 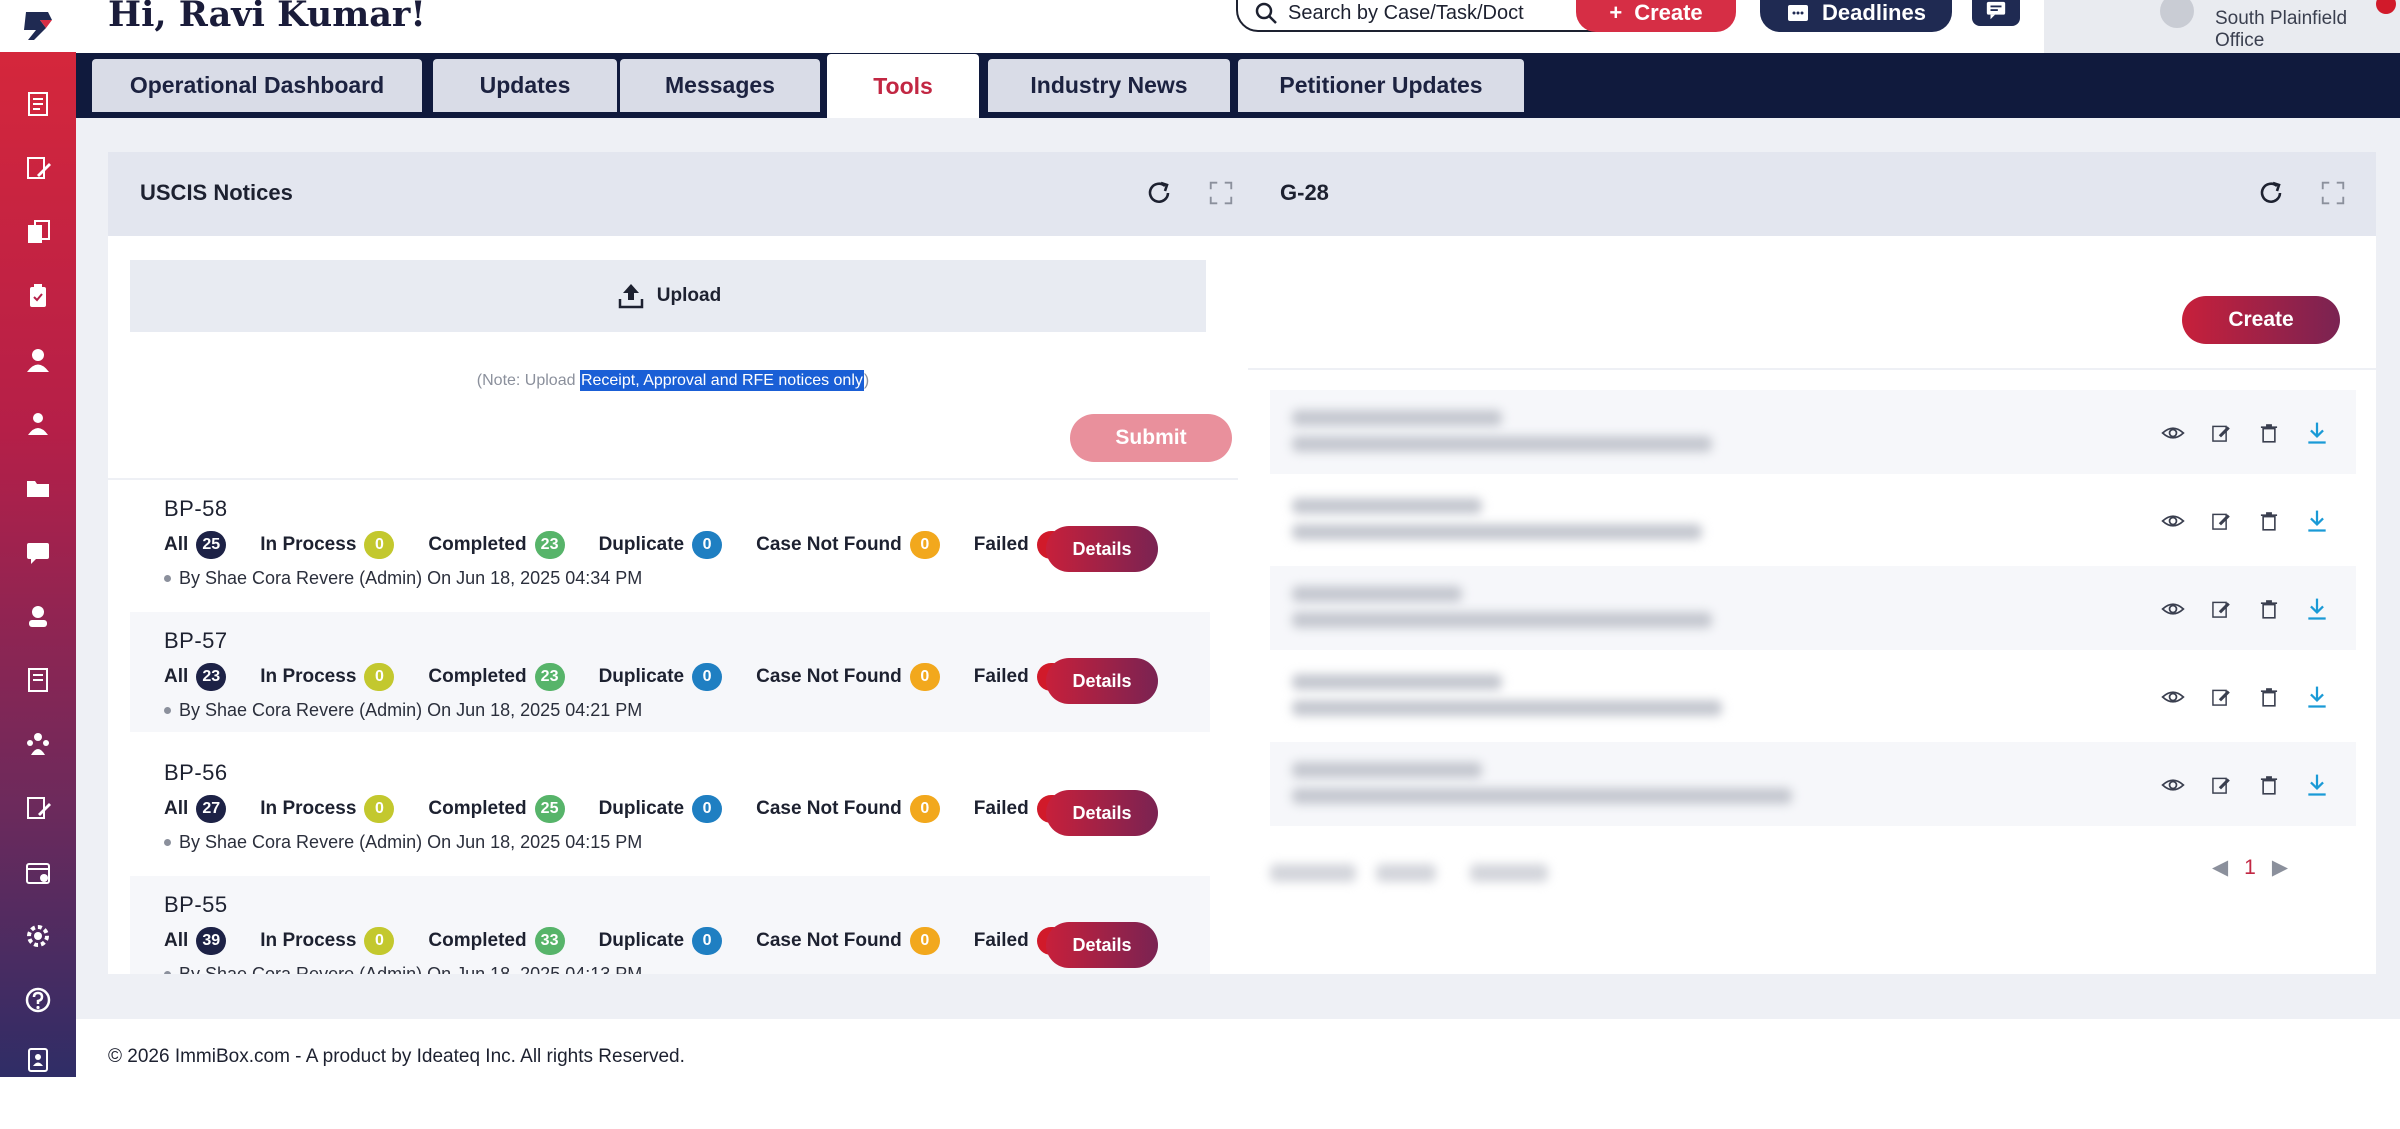 What do you see at coordinates (1109, 85) in the screenshot?
I see `tab-industry-news: Industry News` at bounding box center [1109, 85].